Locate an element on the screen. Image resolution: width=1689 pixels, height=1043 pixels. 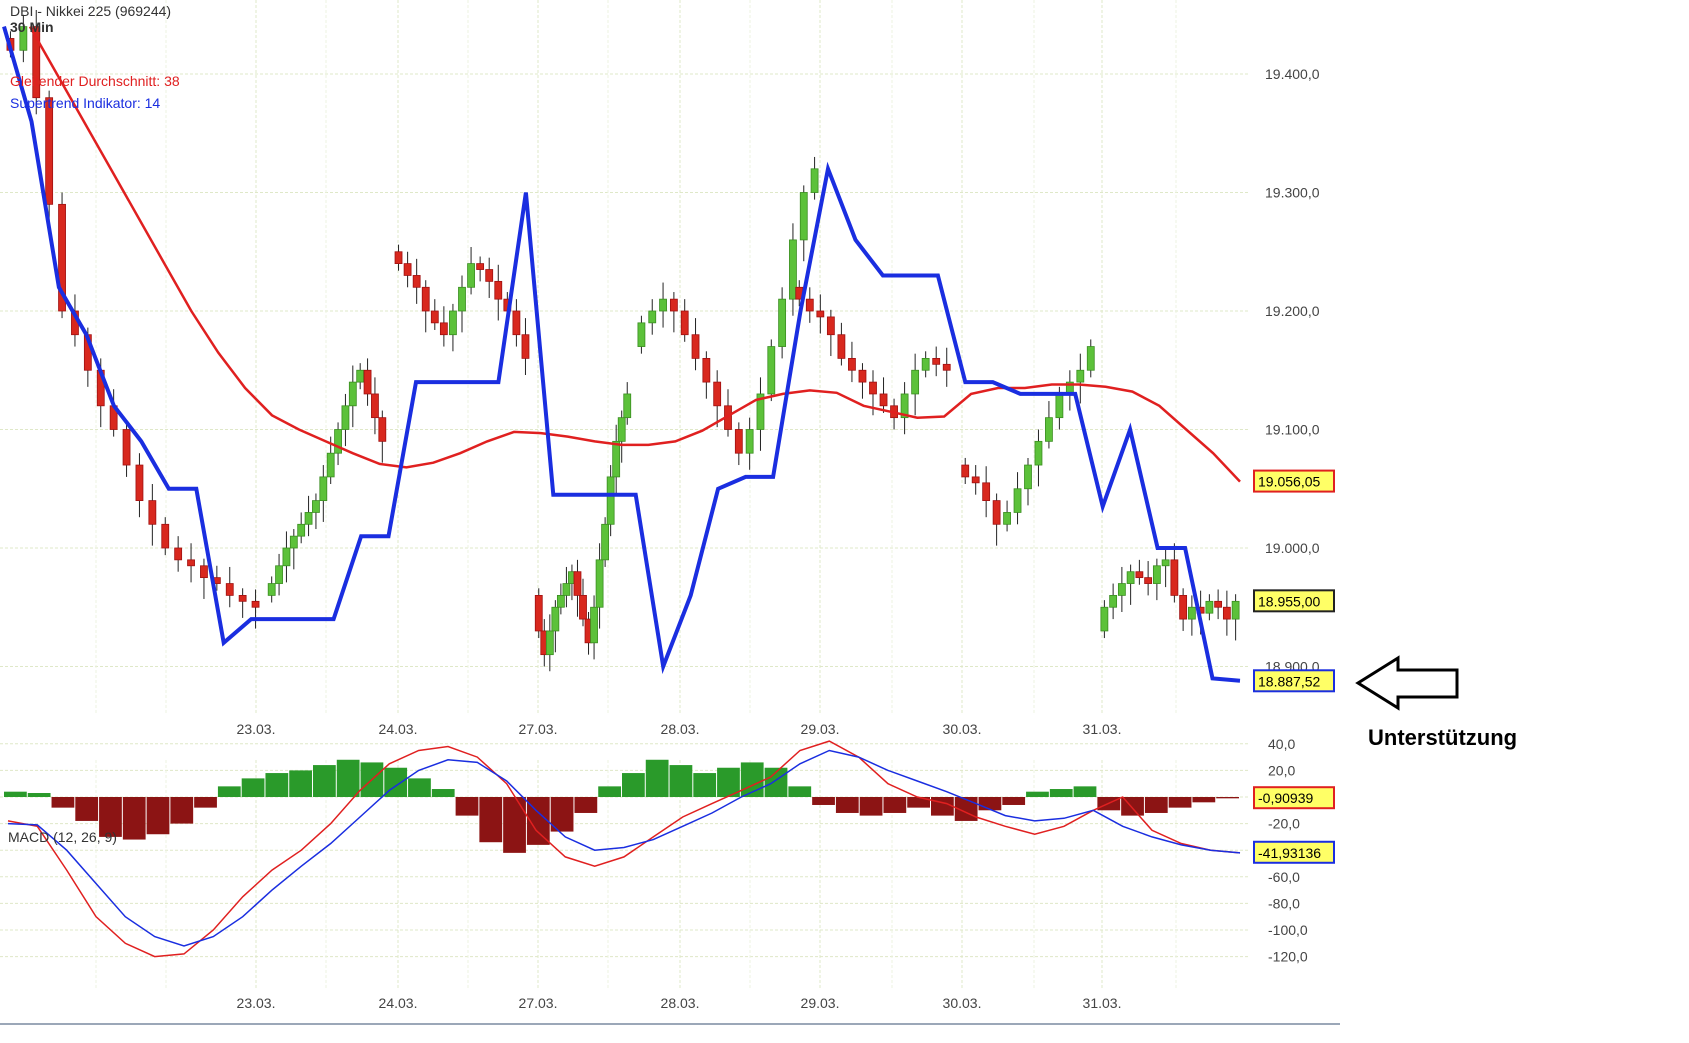
chart-title: DBI - Nikkei 225 (969244) is located at coordinates (90, 11).